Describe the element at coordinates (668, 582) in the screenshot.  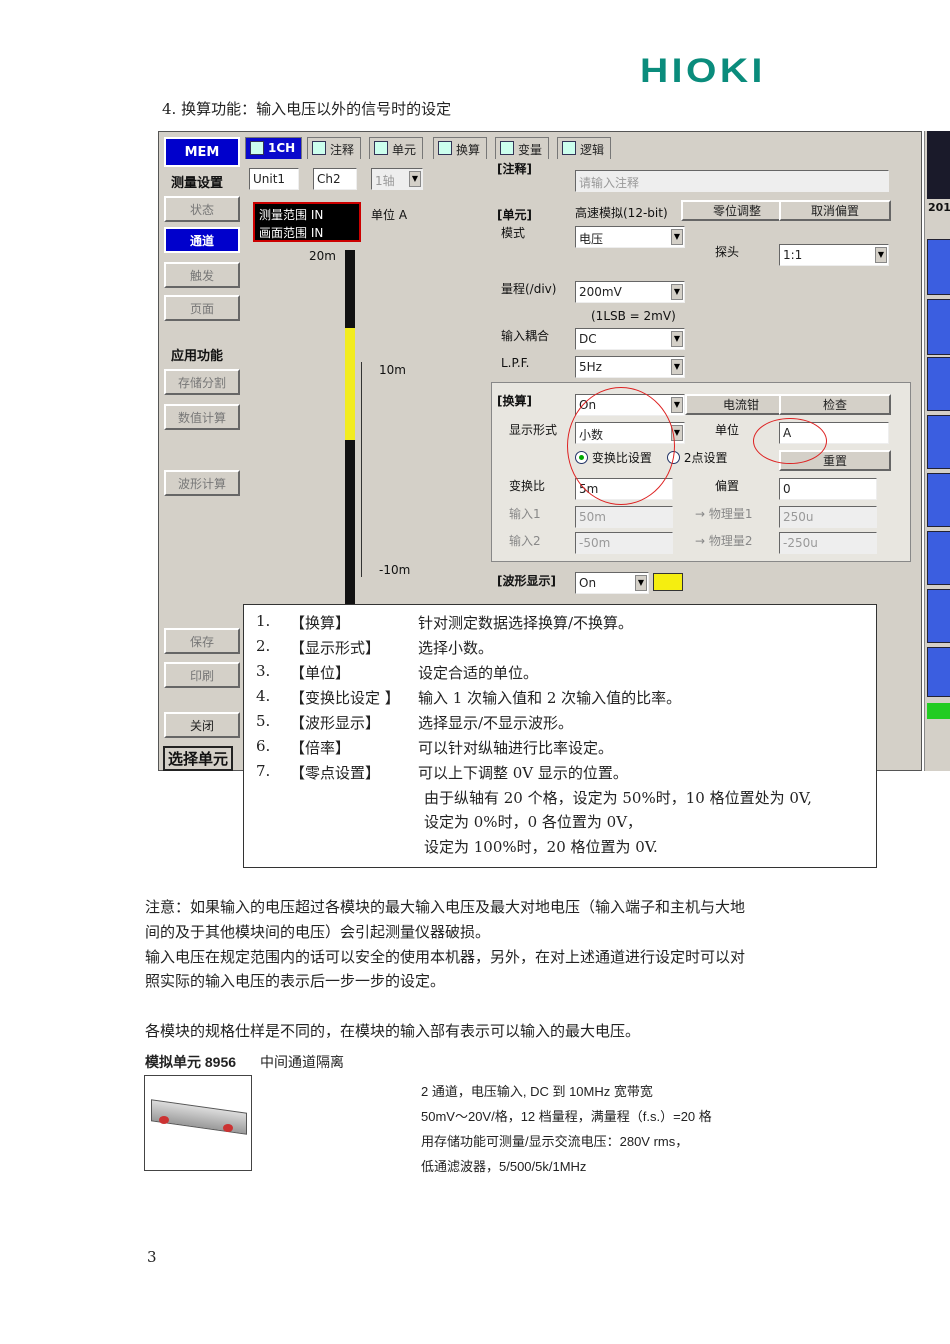
I see `waveform-color-swatch` at that location.